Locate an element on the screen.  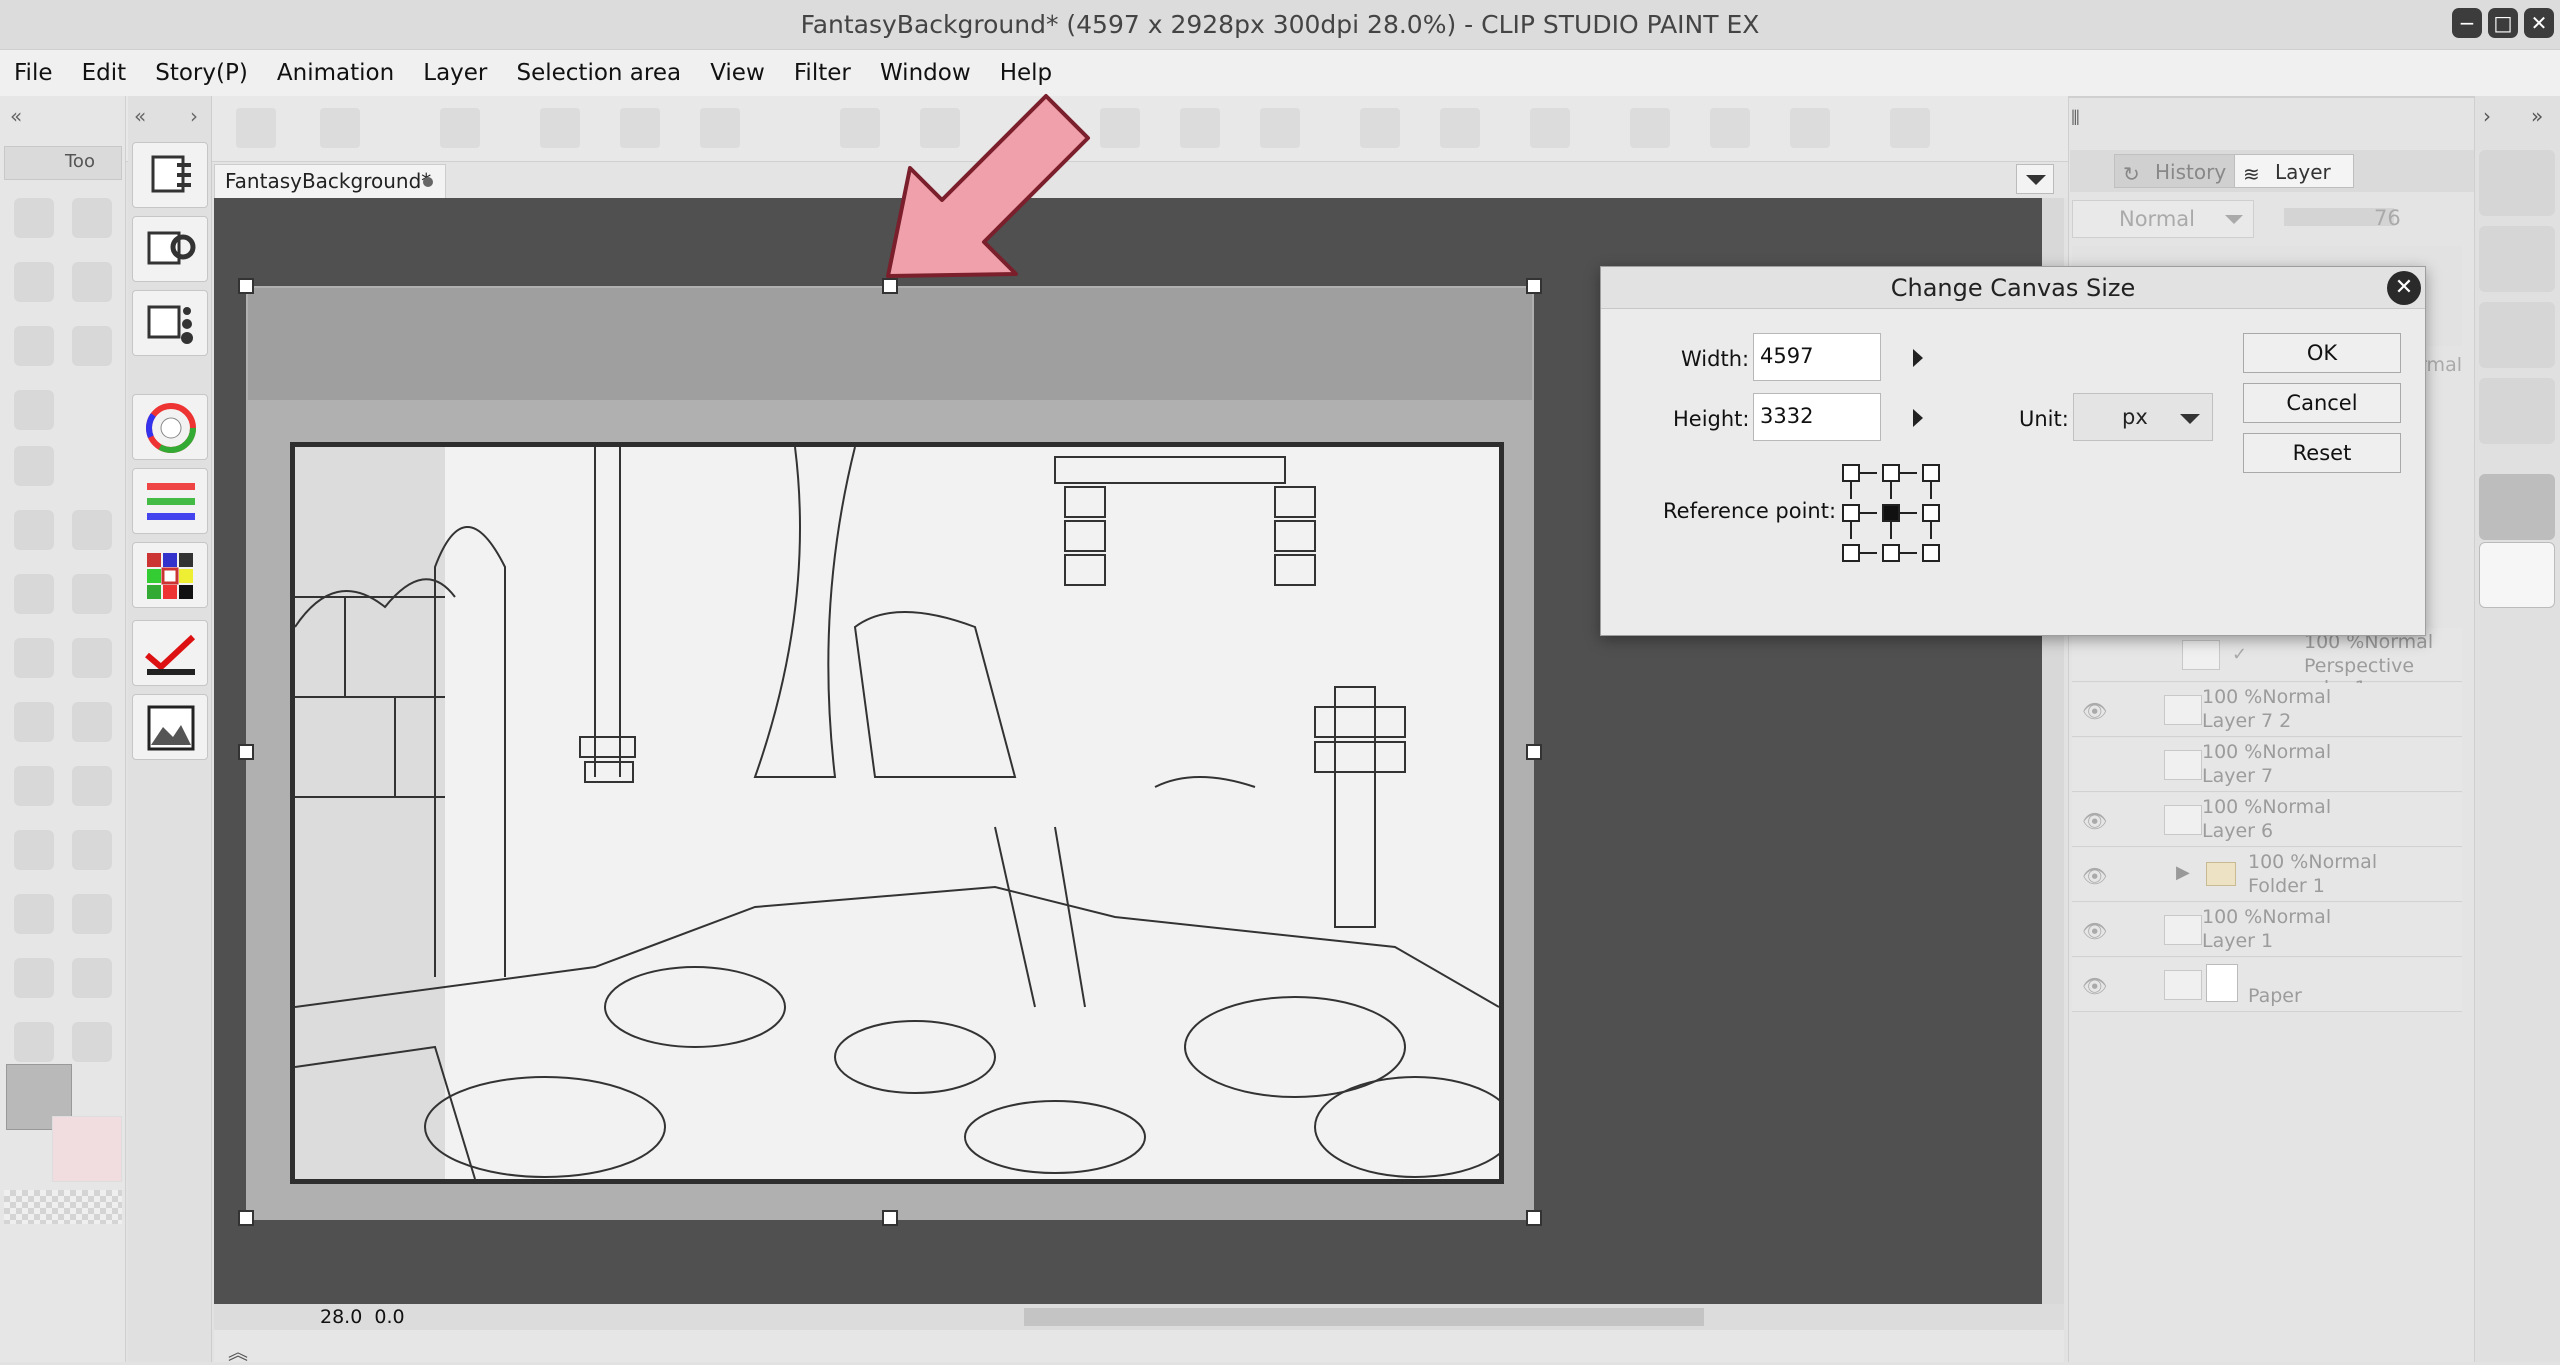
eraser-tool-icon is located at coordinates (92, 530).